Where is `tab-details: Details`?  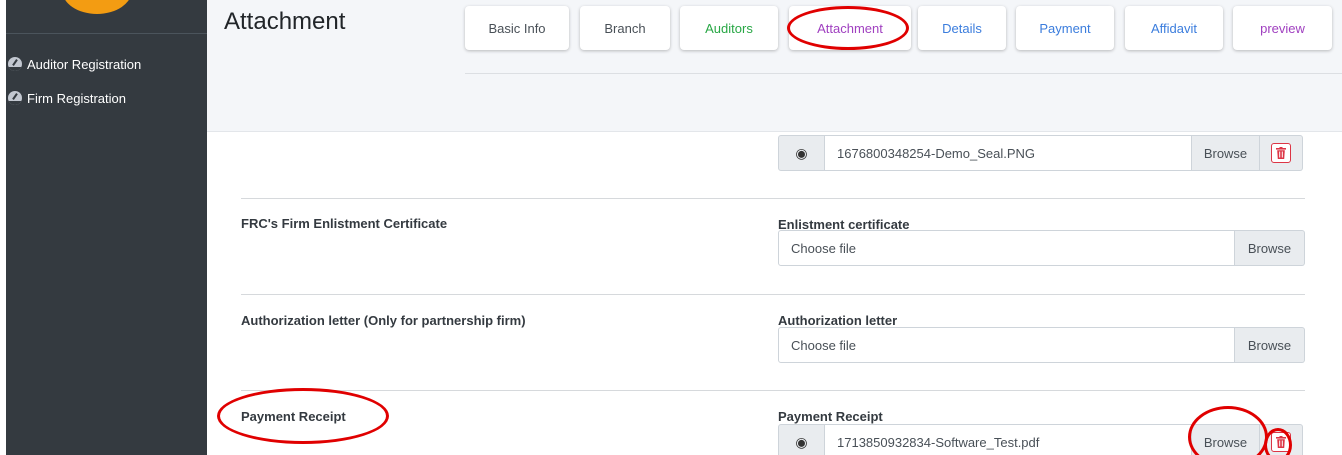 tab-details: Details is located at coordinates (962, 28).